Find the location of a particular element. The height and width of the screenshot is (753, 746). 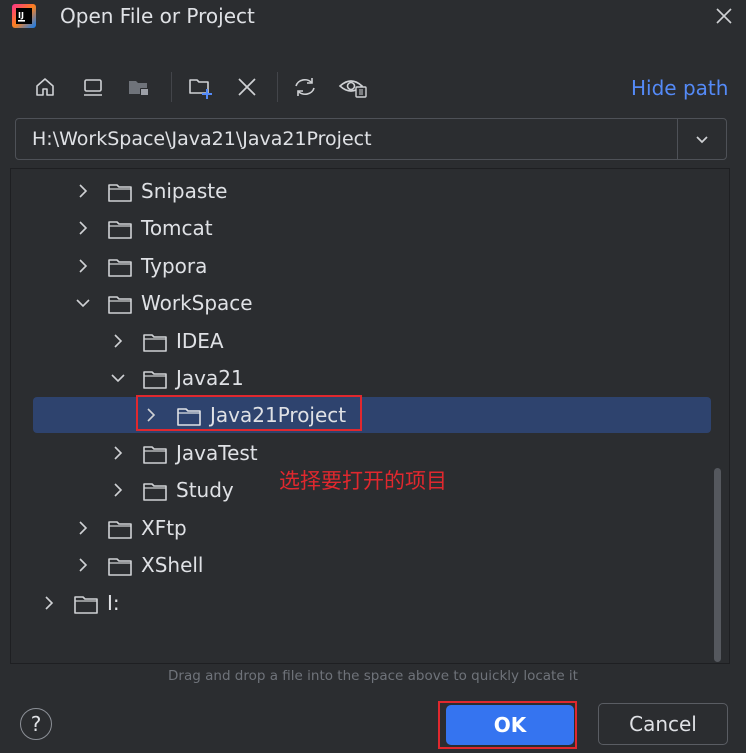

path-input is located at coordinates (347, 139).